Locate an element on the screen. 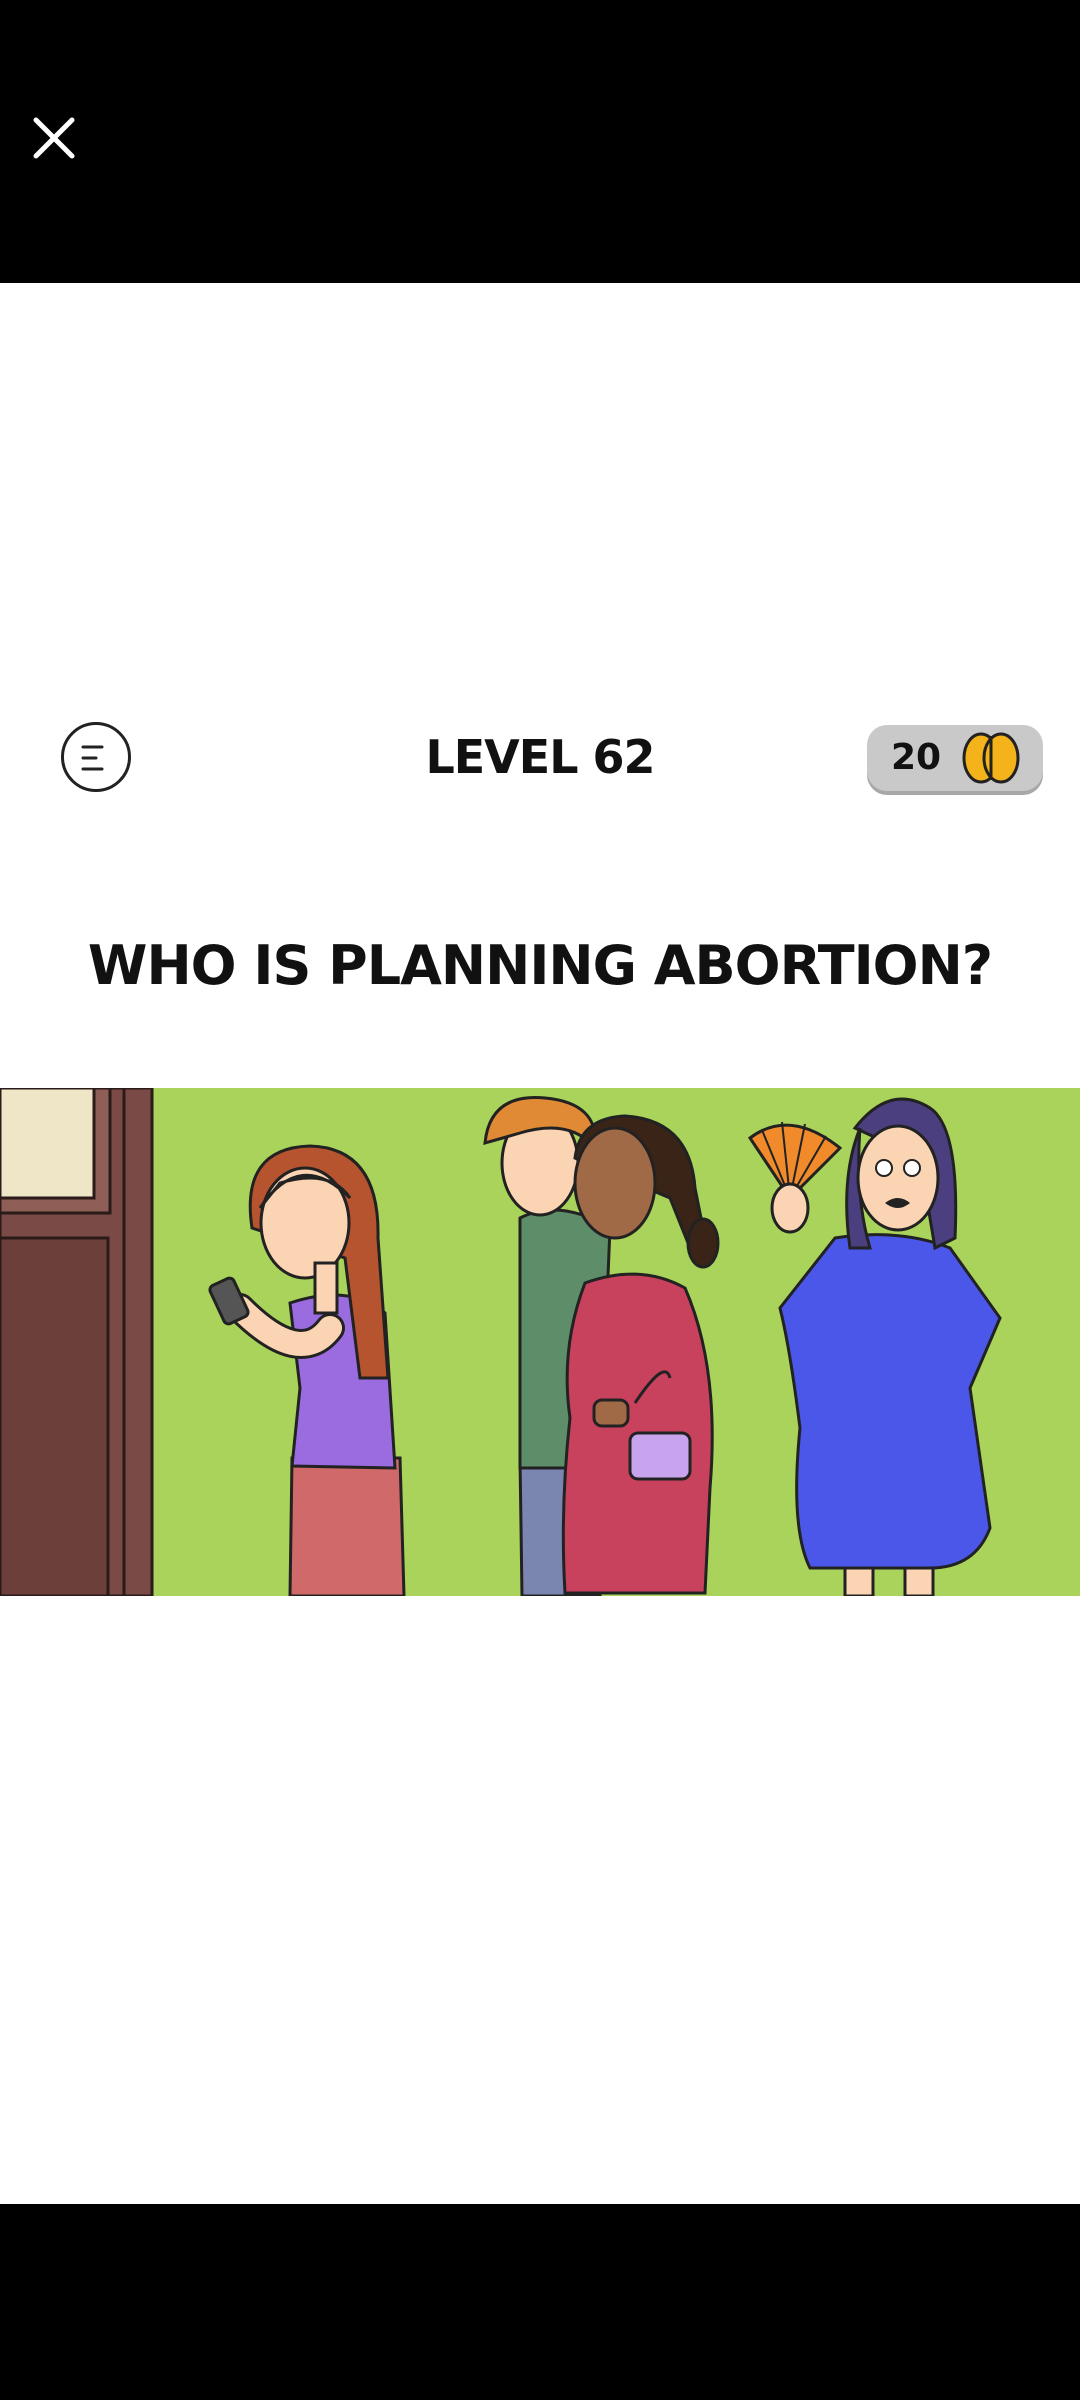  hint-count: 20 is located at coordinates (916, 757).